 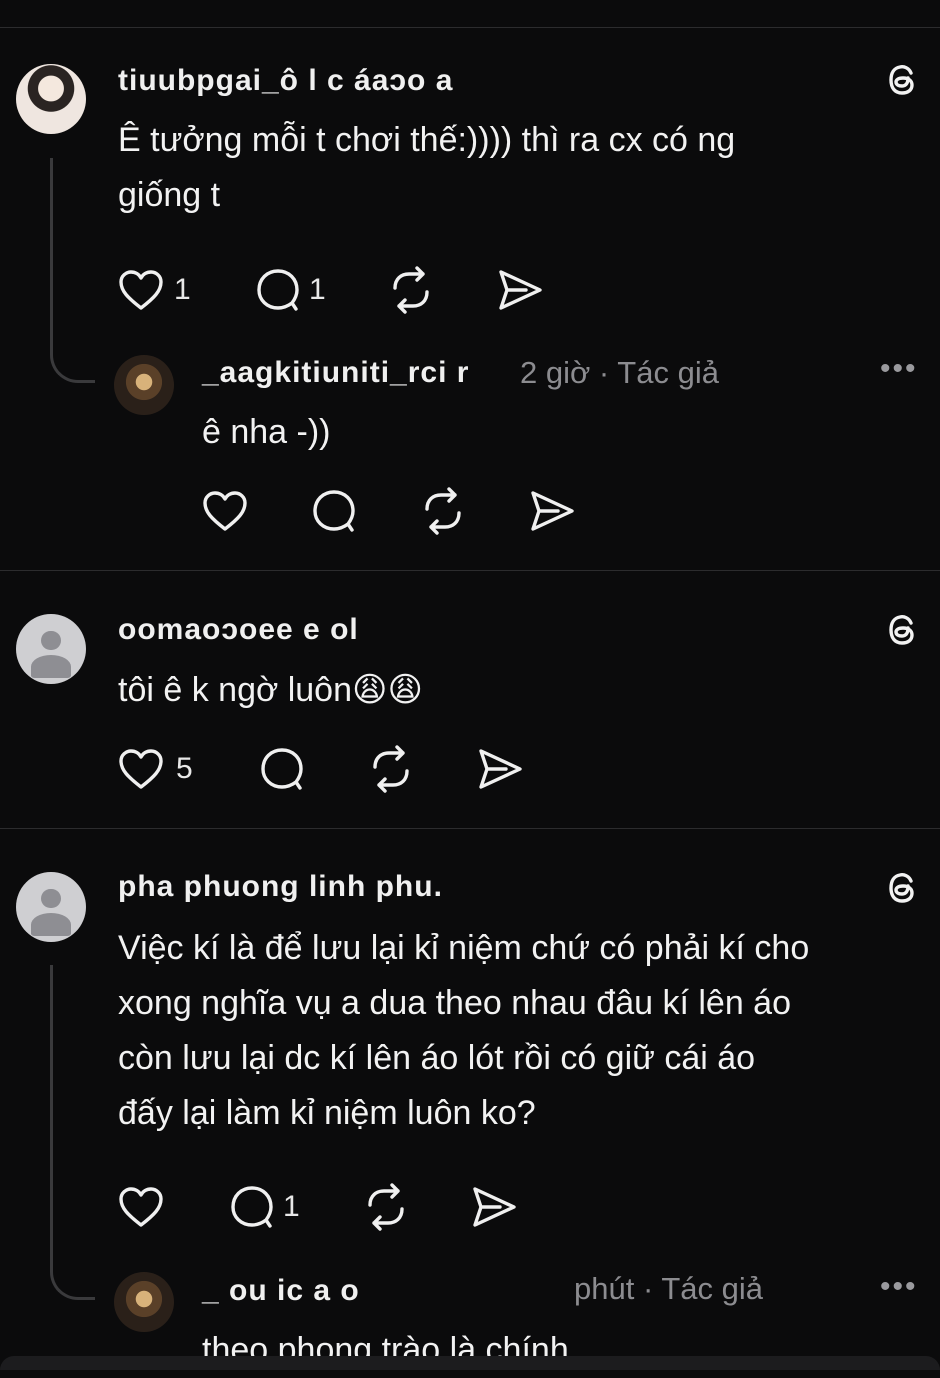 I want to click on reply-meta: 2 giờ · Tác giả, so click(x=619, y=372).